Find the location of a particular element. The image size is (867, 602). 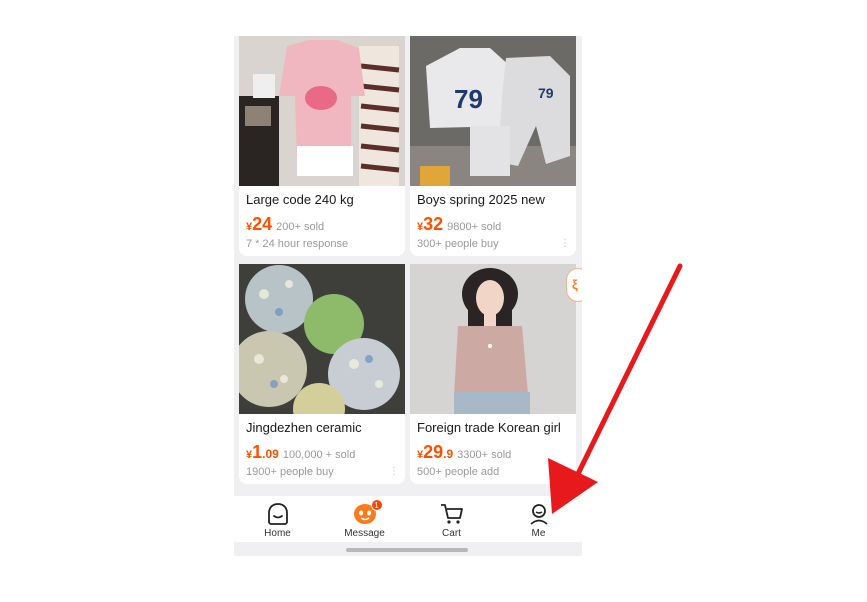

floating-side-button: ξ is located at coordinates (574, 285).